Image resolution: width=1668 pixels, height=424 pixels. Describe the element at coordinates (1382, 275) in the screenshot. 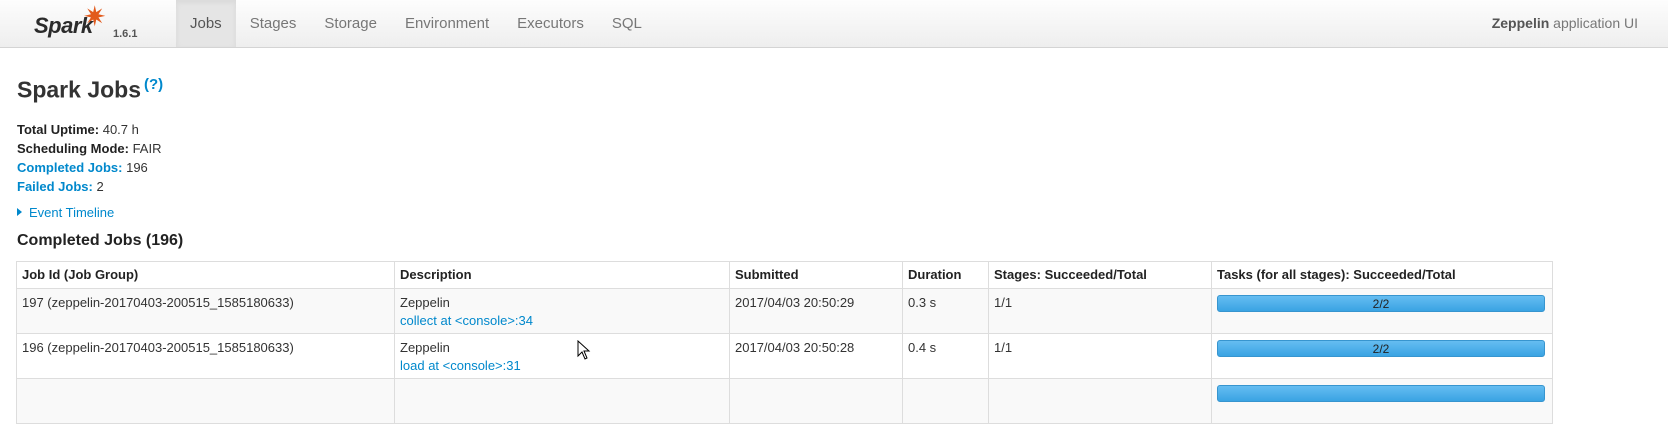

I see `header-tasks: Tasks (for all stages): Succeeded/Total` at that location.